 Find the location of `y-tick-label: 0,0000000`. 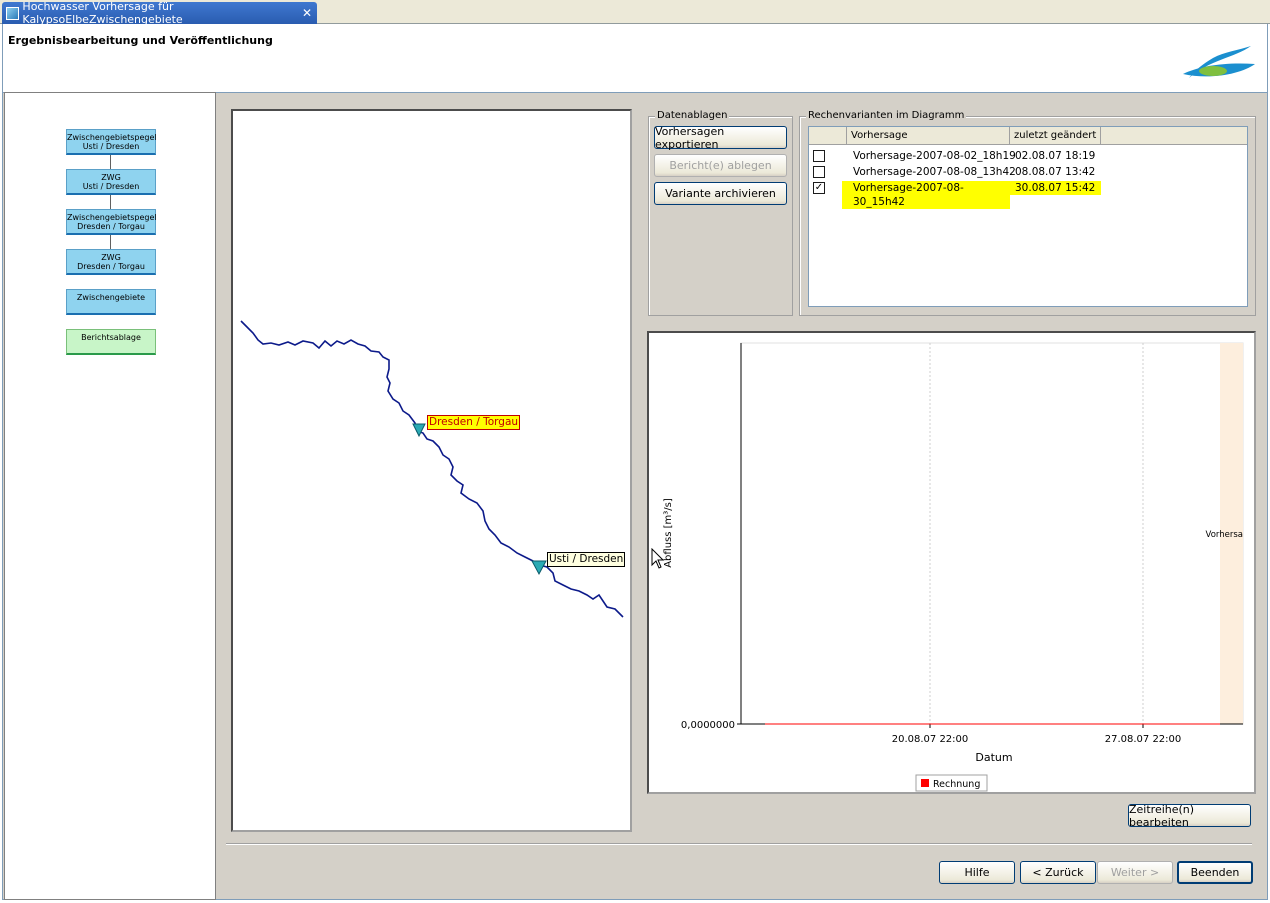

y-tick-label: 0,0000000 is located at coordinates (708, 725).